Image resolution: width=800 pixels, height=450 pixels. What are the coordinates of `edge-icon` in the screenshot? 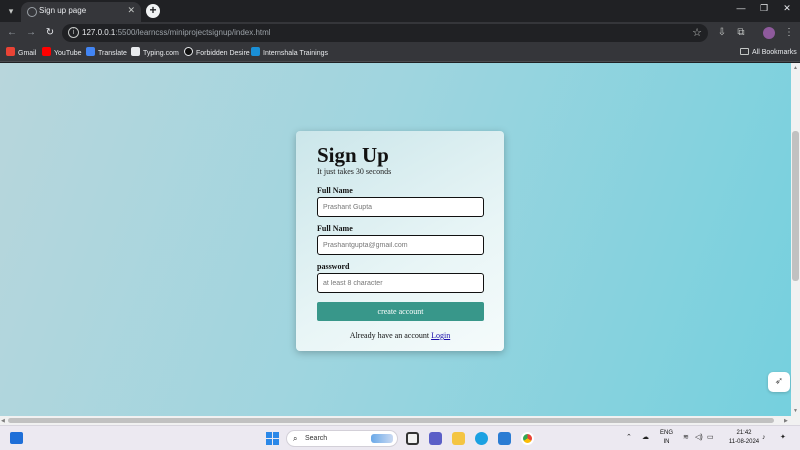 It's located at (481, 438).